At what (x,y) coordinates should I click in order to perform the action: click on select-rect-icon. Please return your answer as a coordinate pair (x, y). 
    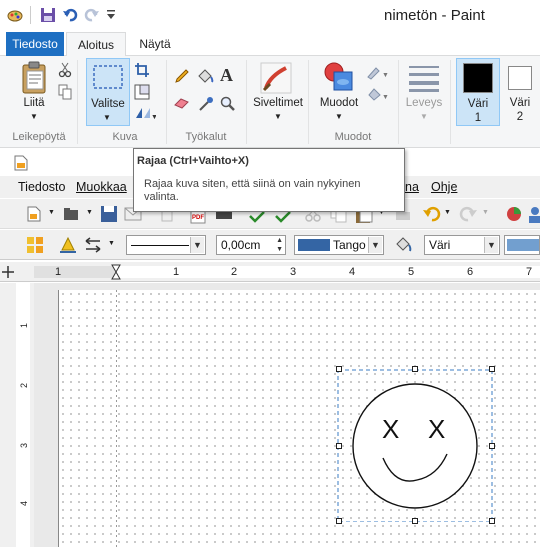
    Looking at the image, I should click on (108, 78).